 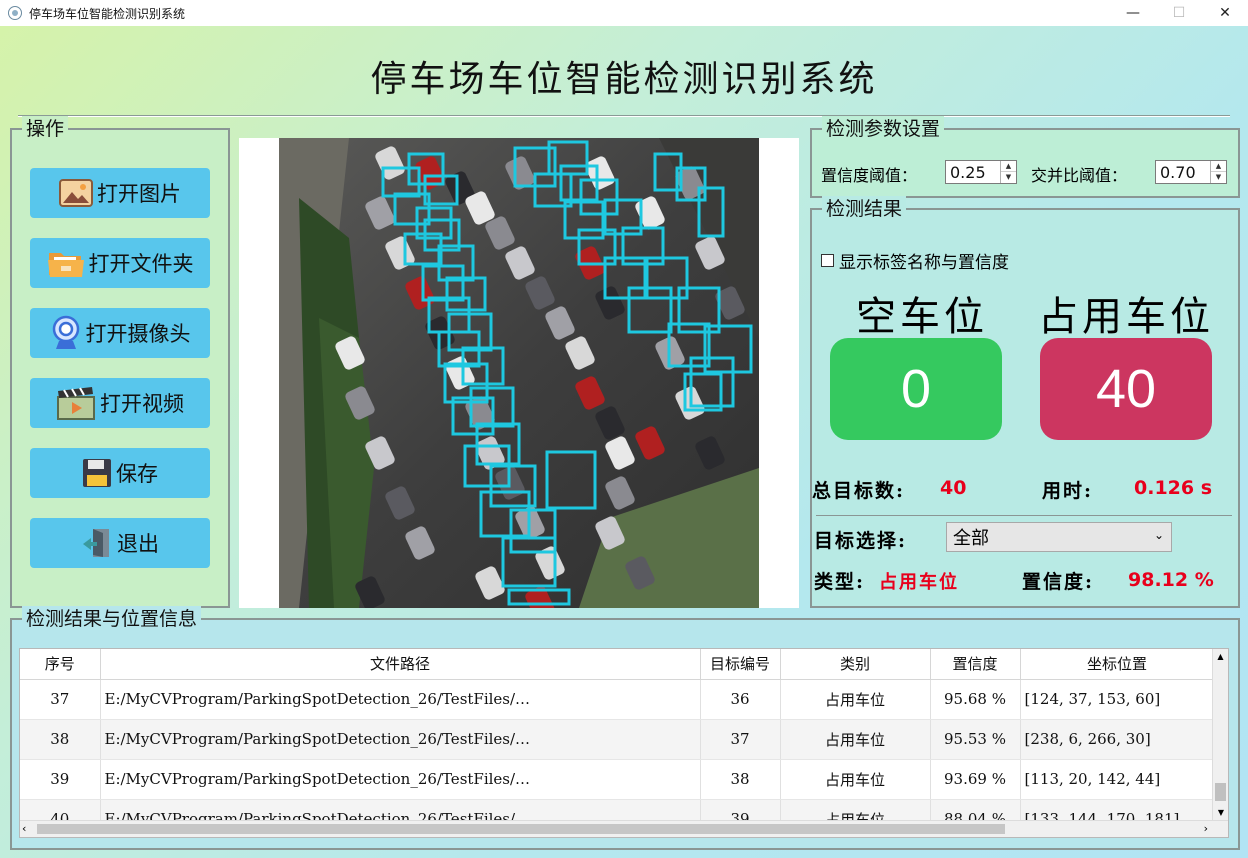 What do you see at coordinates (1220, 735) in the screenshot?
I see `vertical-scrollbar: ▲ ▼` at bounding box center [1220, 735].